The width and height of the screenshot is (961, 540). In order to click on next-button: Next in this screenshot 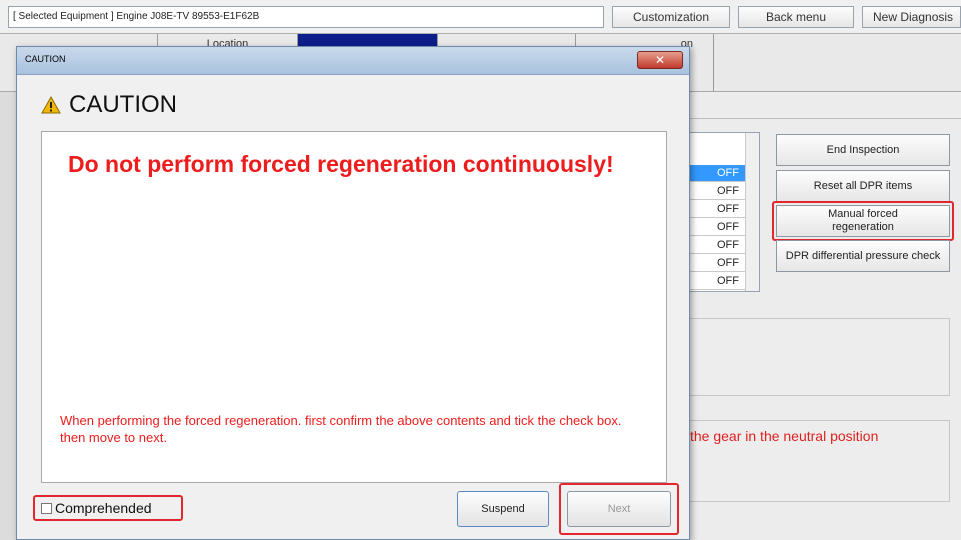, I will do `click(619, 509)`.